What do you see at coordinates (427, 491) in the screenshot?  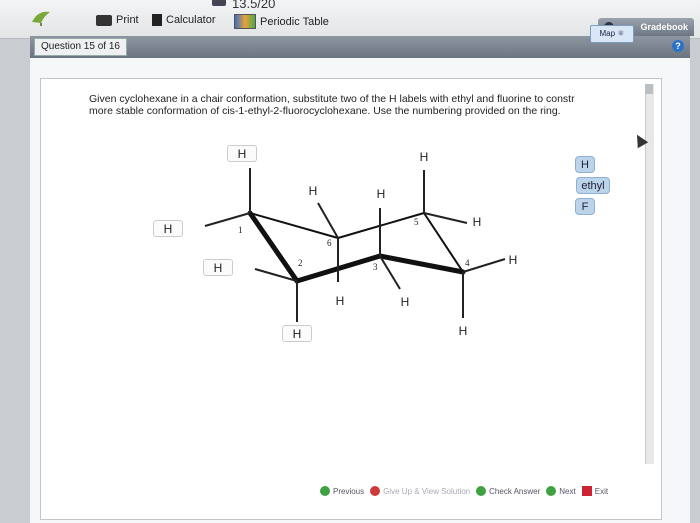 I see `give-up-label: Give Up & View Solution` at bounding box center [427, 491].